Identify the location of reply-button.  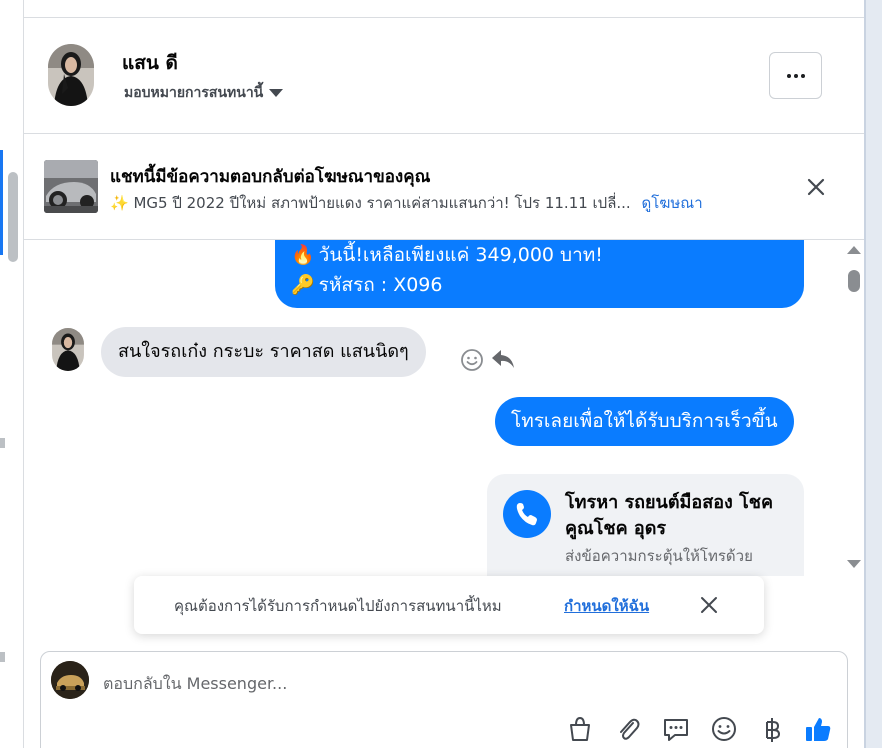
(503, 359).